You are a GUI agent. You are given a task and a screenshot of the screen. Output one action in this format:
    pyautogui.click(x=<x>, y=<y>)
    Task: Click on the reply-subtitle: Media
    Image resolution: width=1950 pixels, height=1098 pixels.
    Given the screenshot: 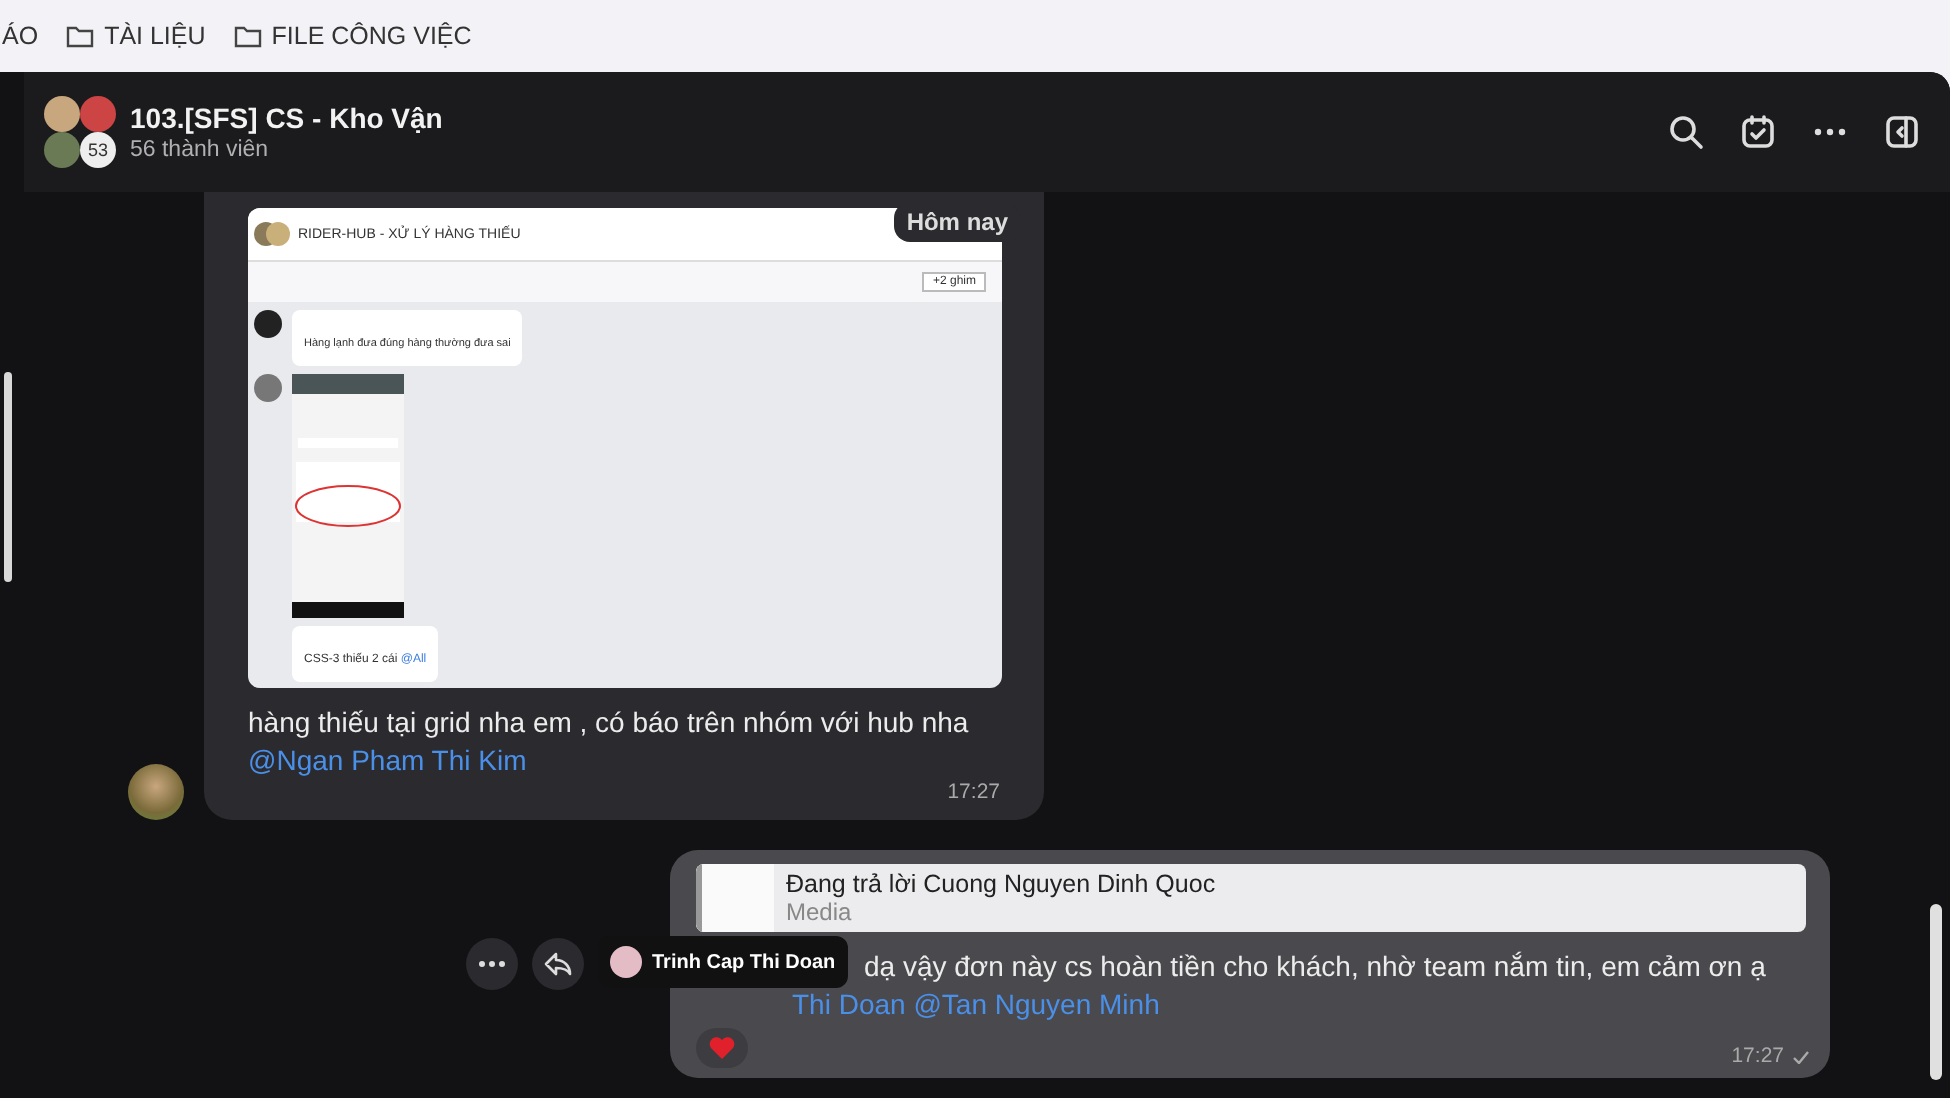 What is the action you would take?
    pyautogui.click(x=820, y=912)
    